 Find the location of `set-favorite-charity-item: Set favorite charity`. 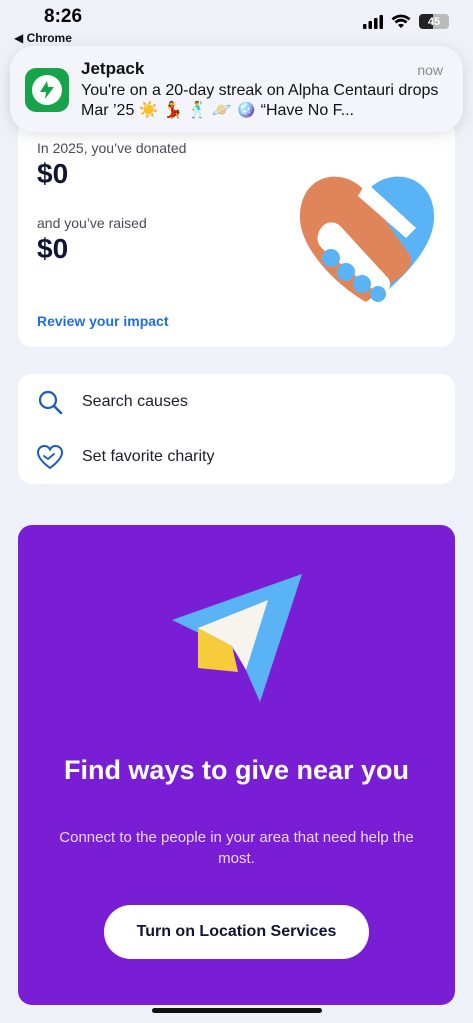

set-favorite-charity-item: Set favorite charity is located at coordinates (236, 456).